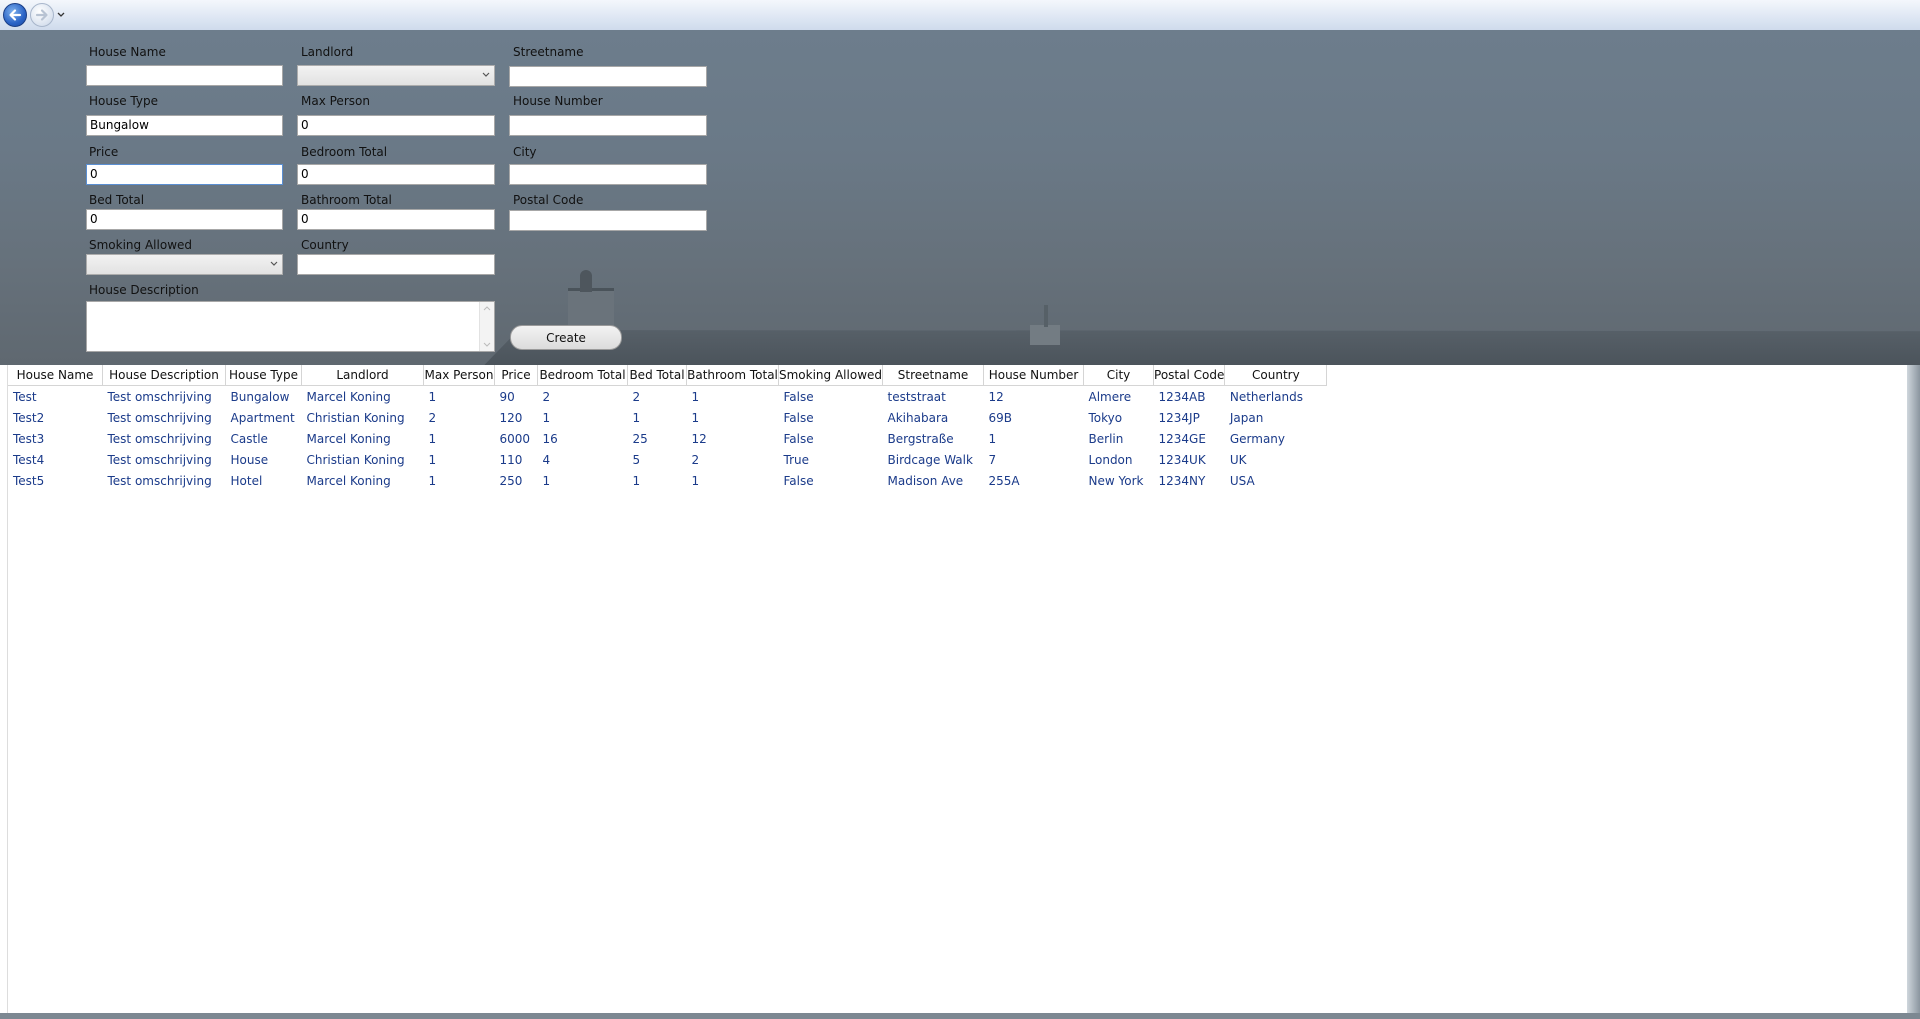 Image resolution: width=1920 pixels, height=1019 pixels. What do you see at coordinates (798, 396) in the screenshot?
I see `table-cell: False` at bounding box center [798, 396].